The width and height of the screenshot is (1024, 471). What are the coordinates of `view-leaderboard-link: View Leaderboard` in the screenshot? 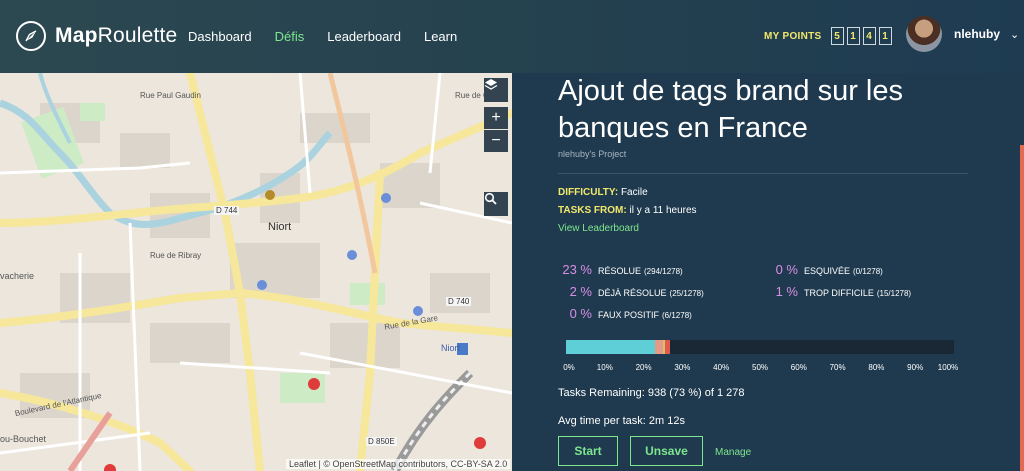 It's located at (598, 228).